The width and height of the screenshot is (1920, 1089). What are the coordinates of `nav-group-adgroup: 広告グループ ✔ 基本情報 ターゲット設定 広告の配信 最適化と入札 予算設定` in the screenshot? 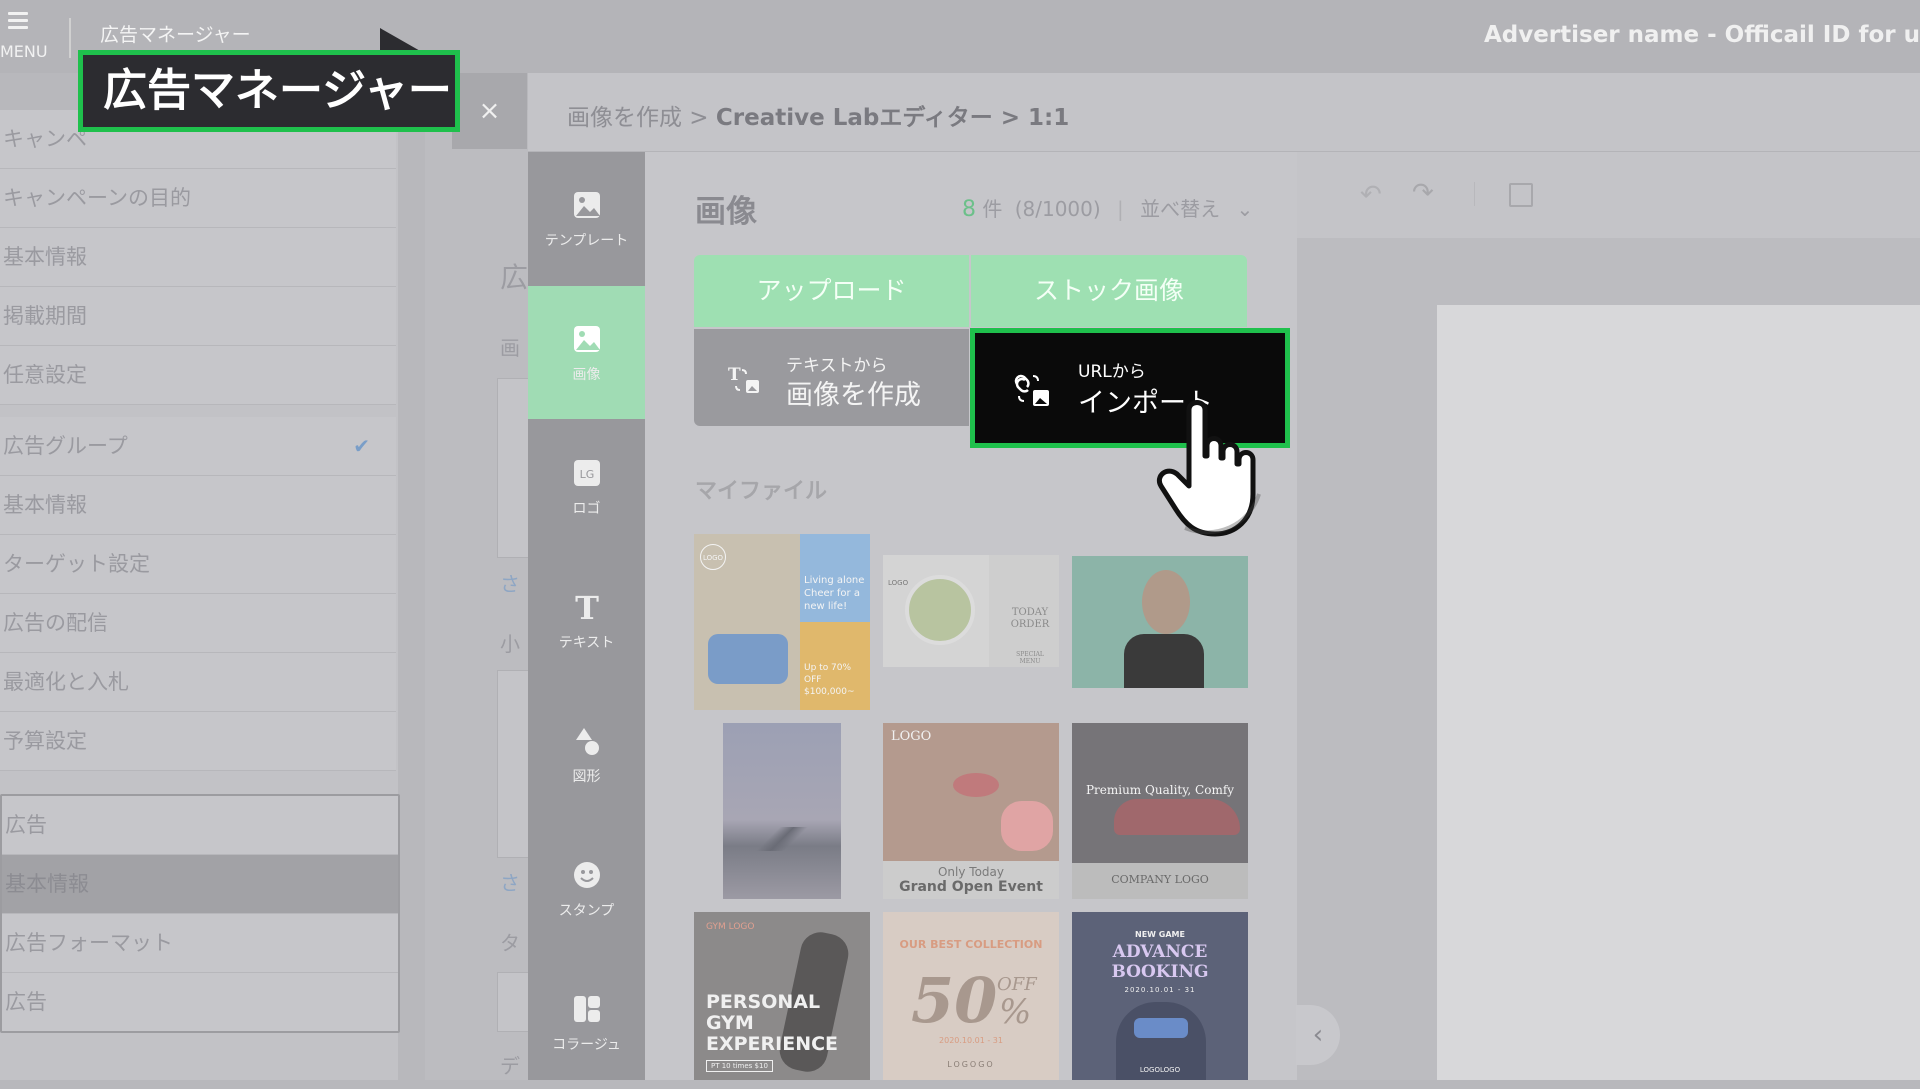 It's located at (198, 594).